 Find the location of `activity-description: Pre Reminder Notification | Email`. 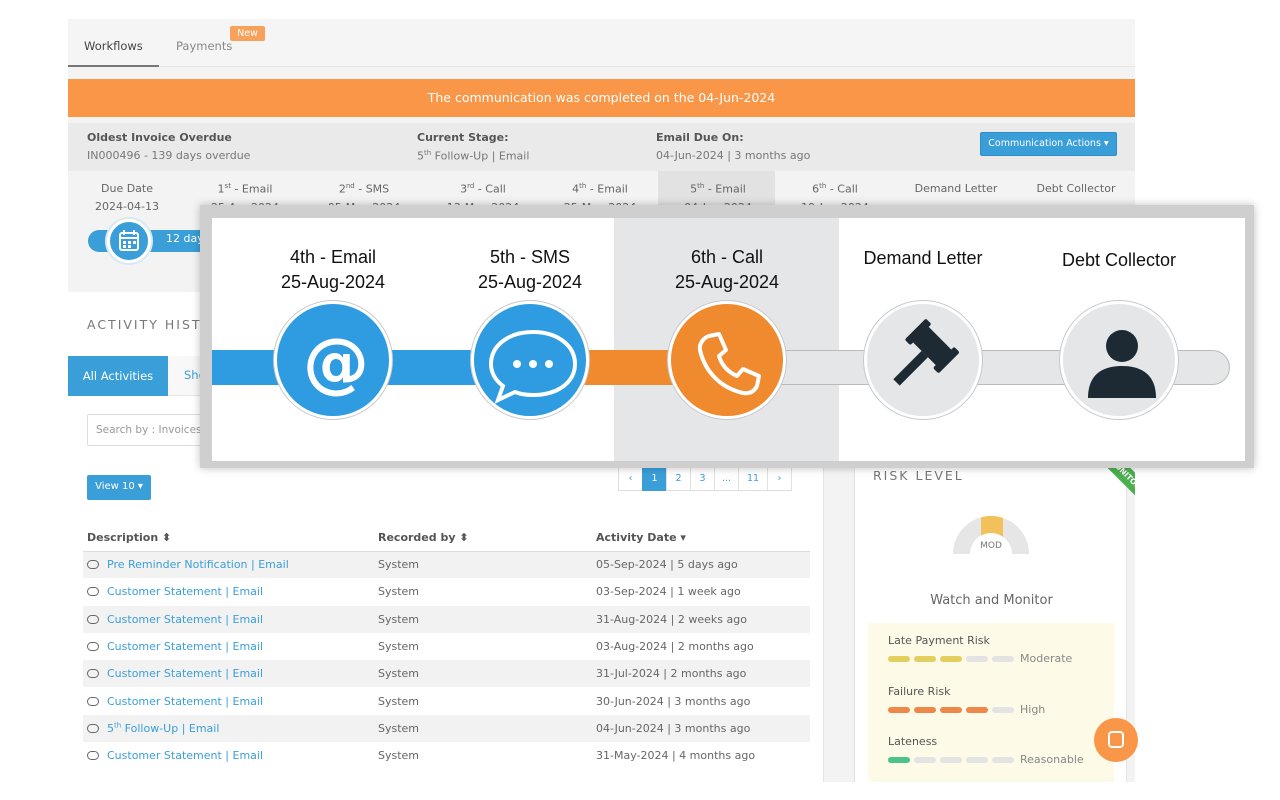

activity-description: Pre Reminder Notification | Email is located at coordinates (228, 565).